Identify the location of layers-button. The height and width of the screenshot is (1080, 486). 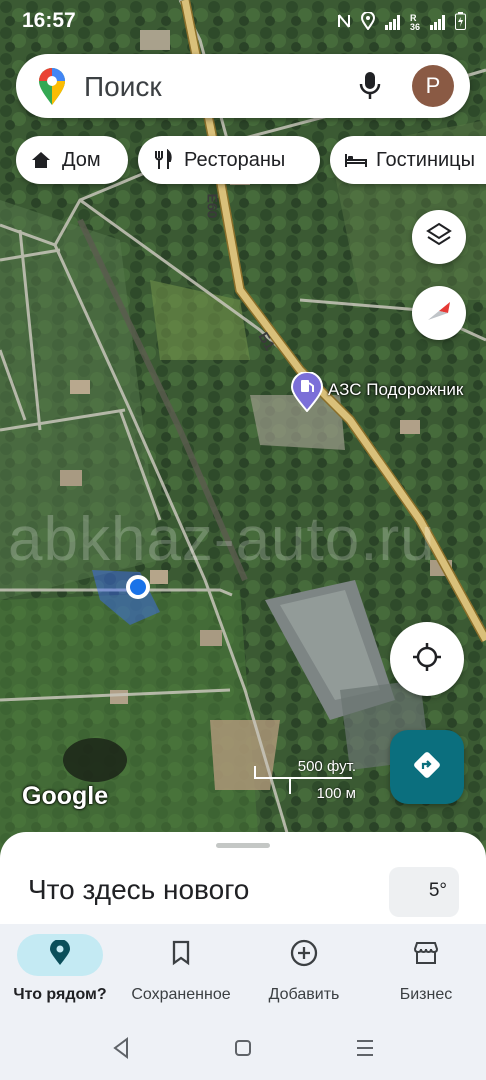
(439, 237).